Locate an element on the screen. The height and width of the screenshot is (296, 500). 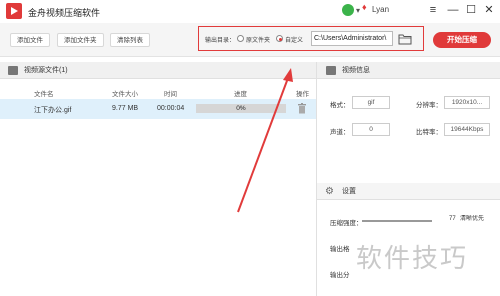
watermark-text: 软件技巧 is located at coordinates (412, 259).